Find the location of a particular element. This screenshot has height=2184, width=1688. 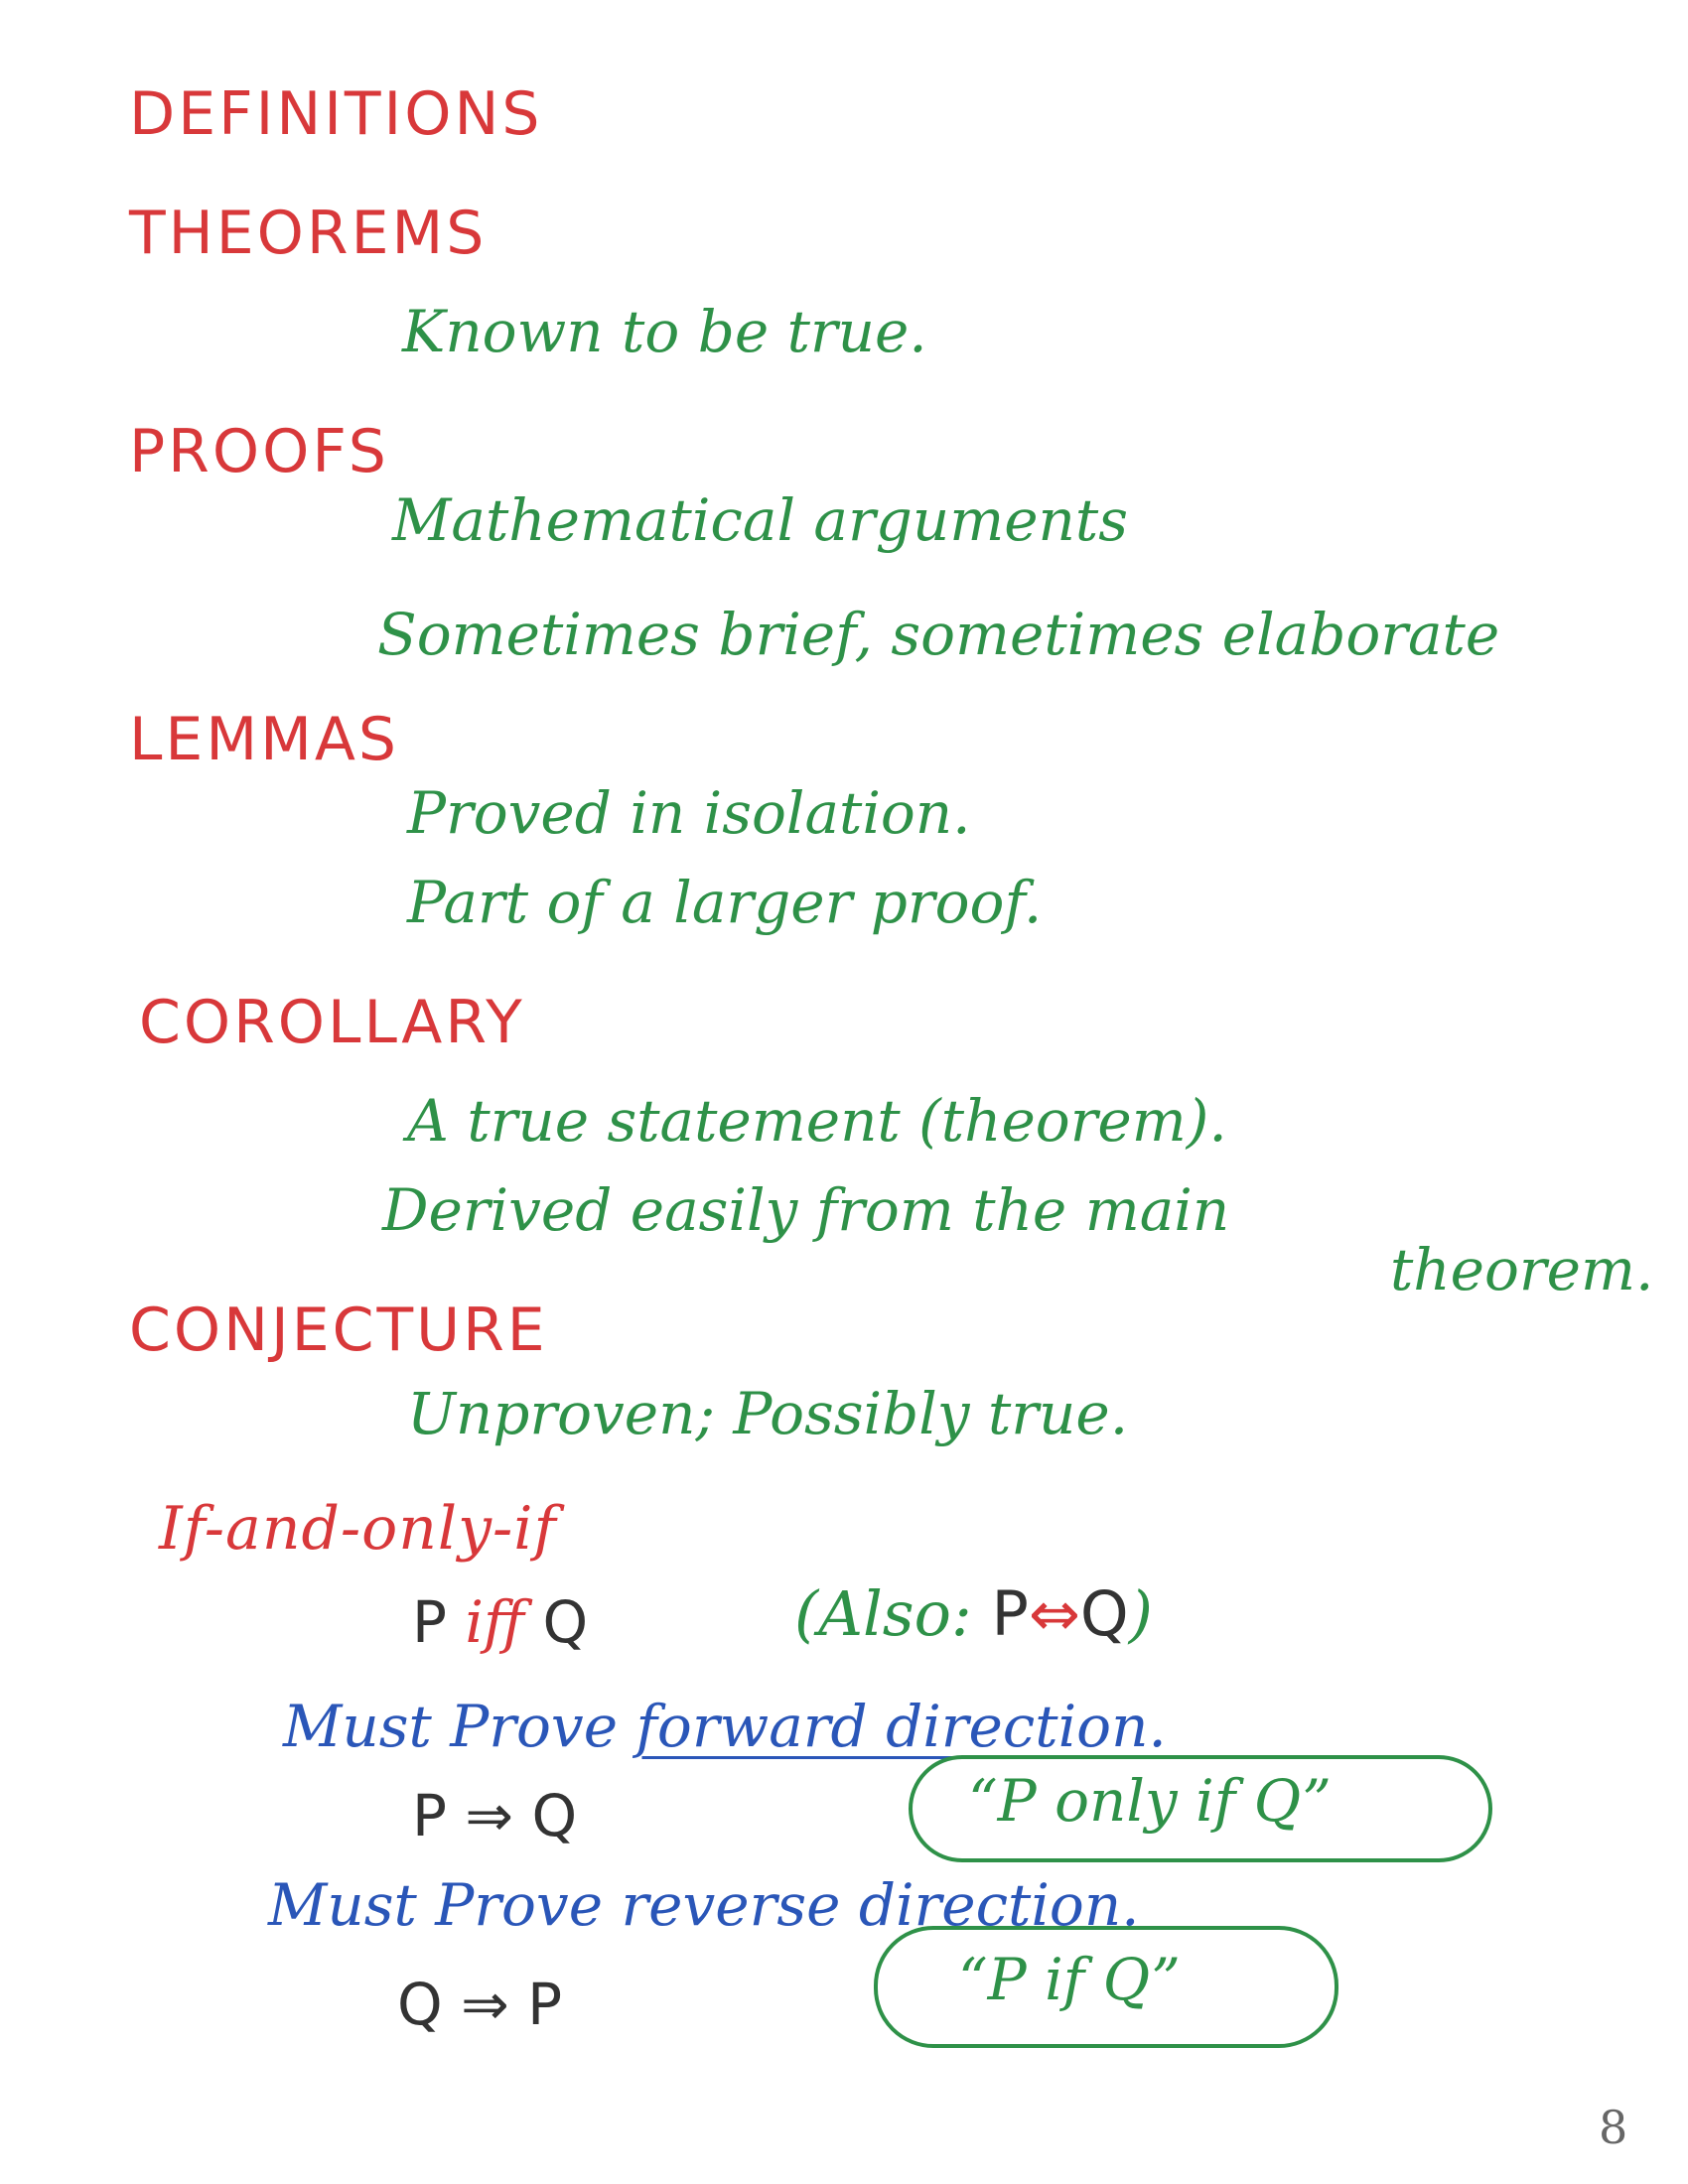

corollary-line-1: A true statement (theorem). is located at coordinates (817, 1121).